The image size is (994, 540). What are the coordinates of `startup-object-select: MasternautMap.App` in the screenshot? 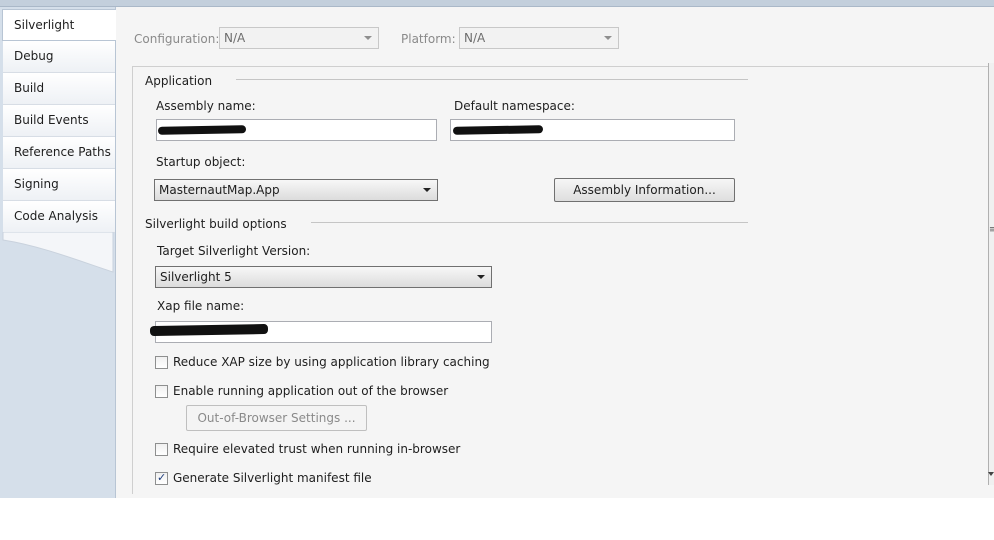 It's located at (296, 190).